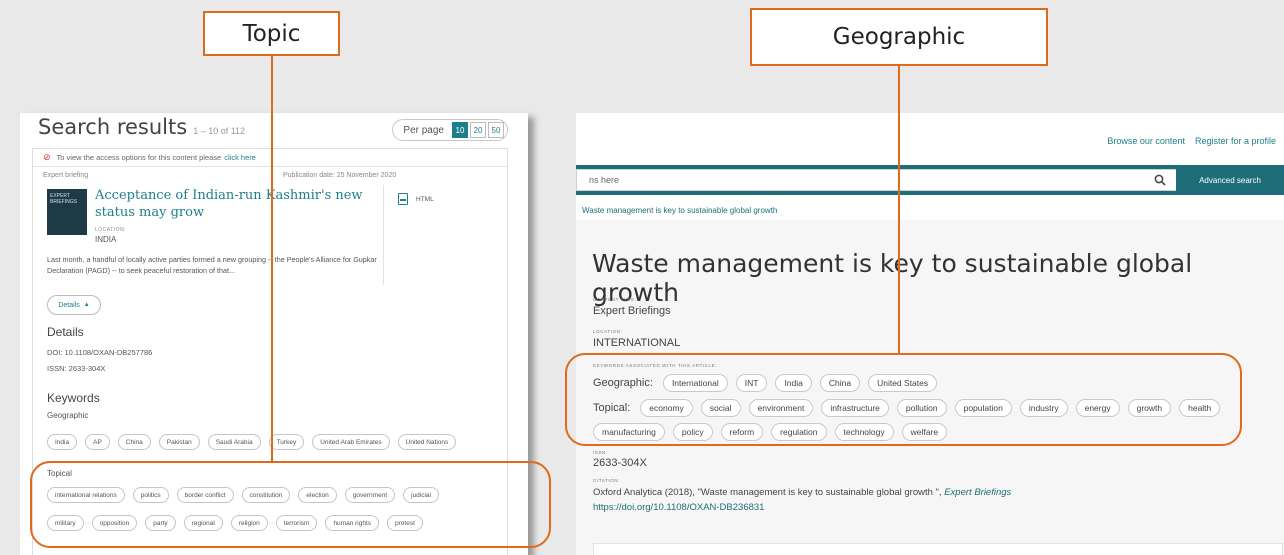  What do you see at coordinates (296, 523) in the screenshot?
I see `keyword-pill: terrorism` at bounding box center [296, 523].